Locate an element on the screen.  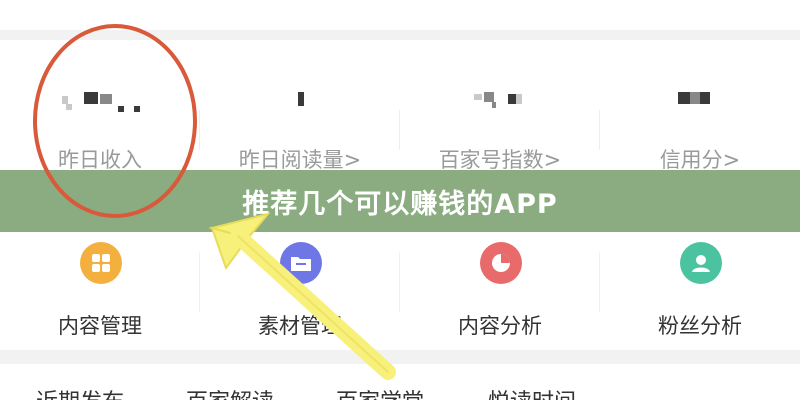
tool-content-analysis: 内容分析 is located at coordinates (500, 291).